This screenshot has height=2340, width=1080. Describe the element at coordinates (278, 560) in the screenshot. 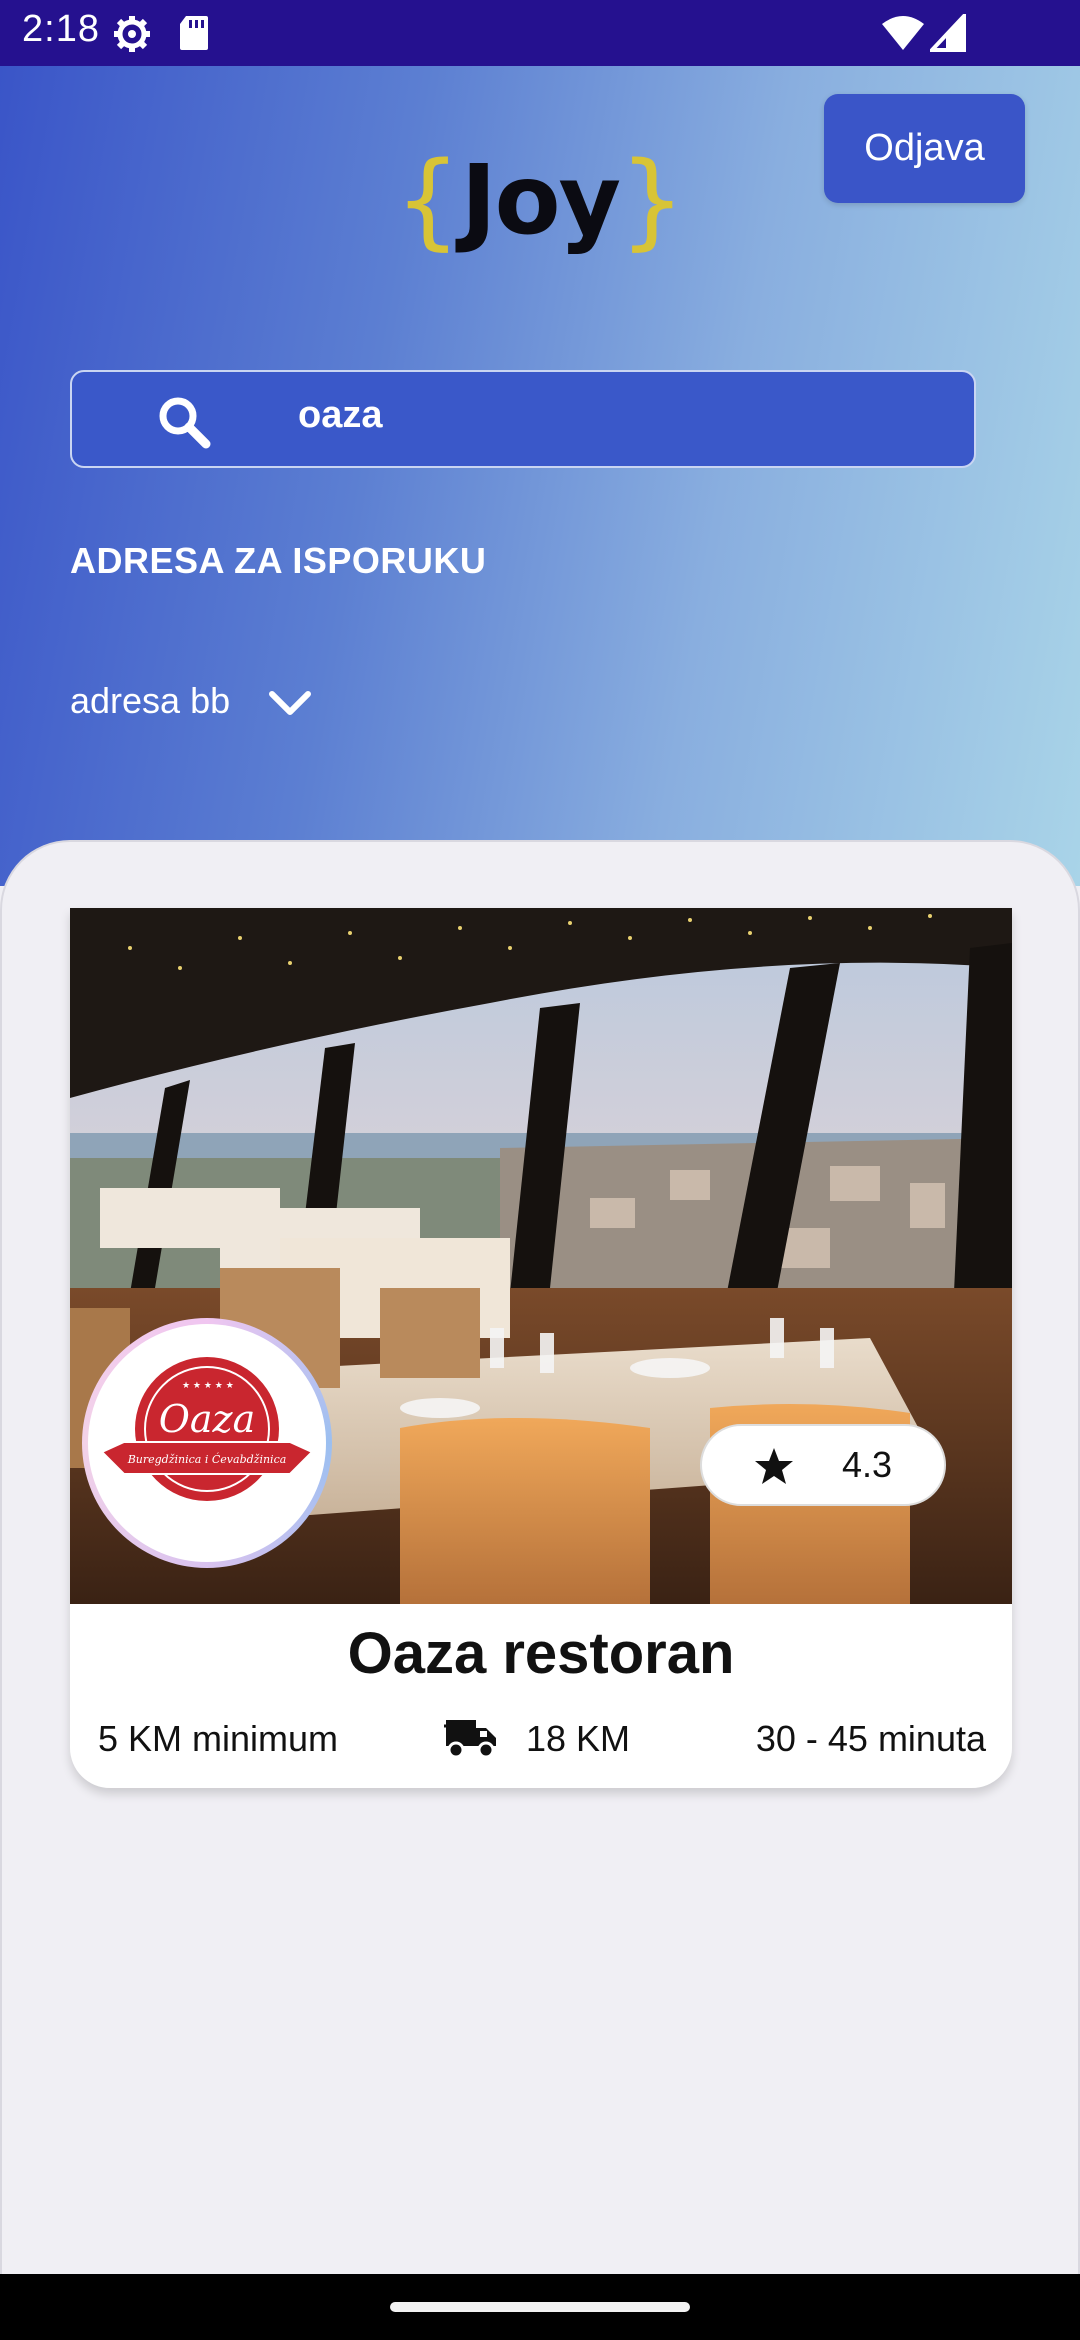

I see `delivery-address-heading: ADRESA ZA ISPORUKU` at that location.